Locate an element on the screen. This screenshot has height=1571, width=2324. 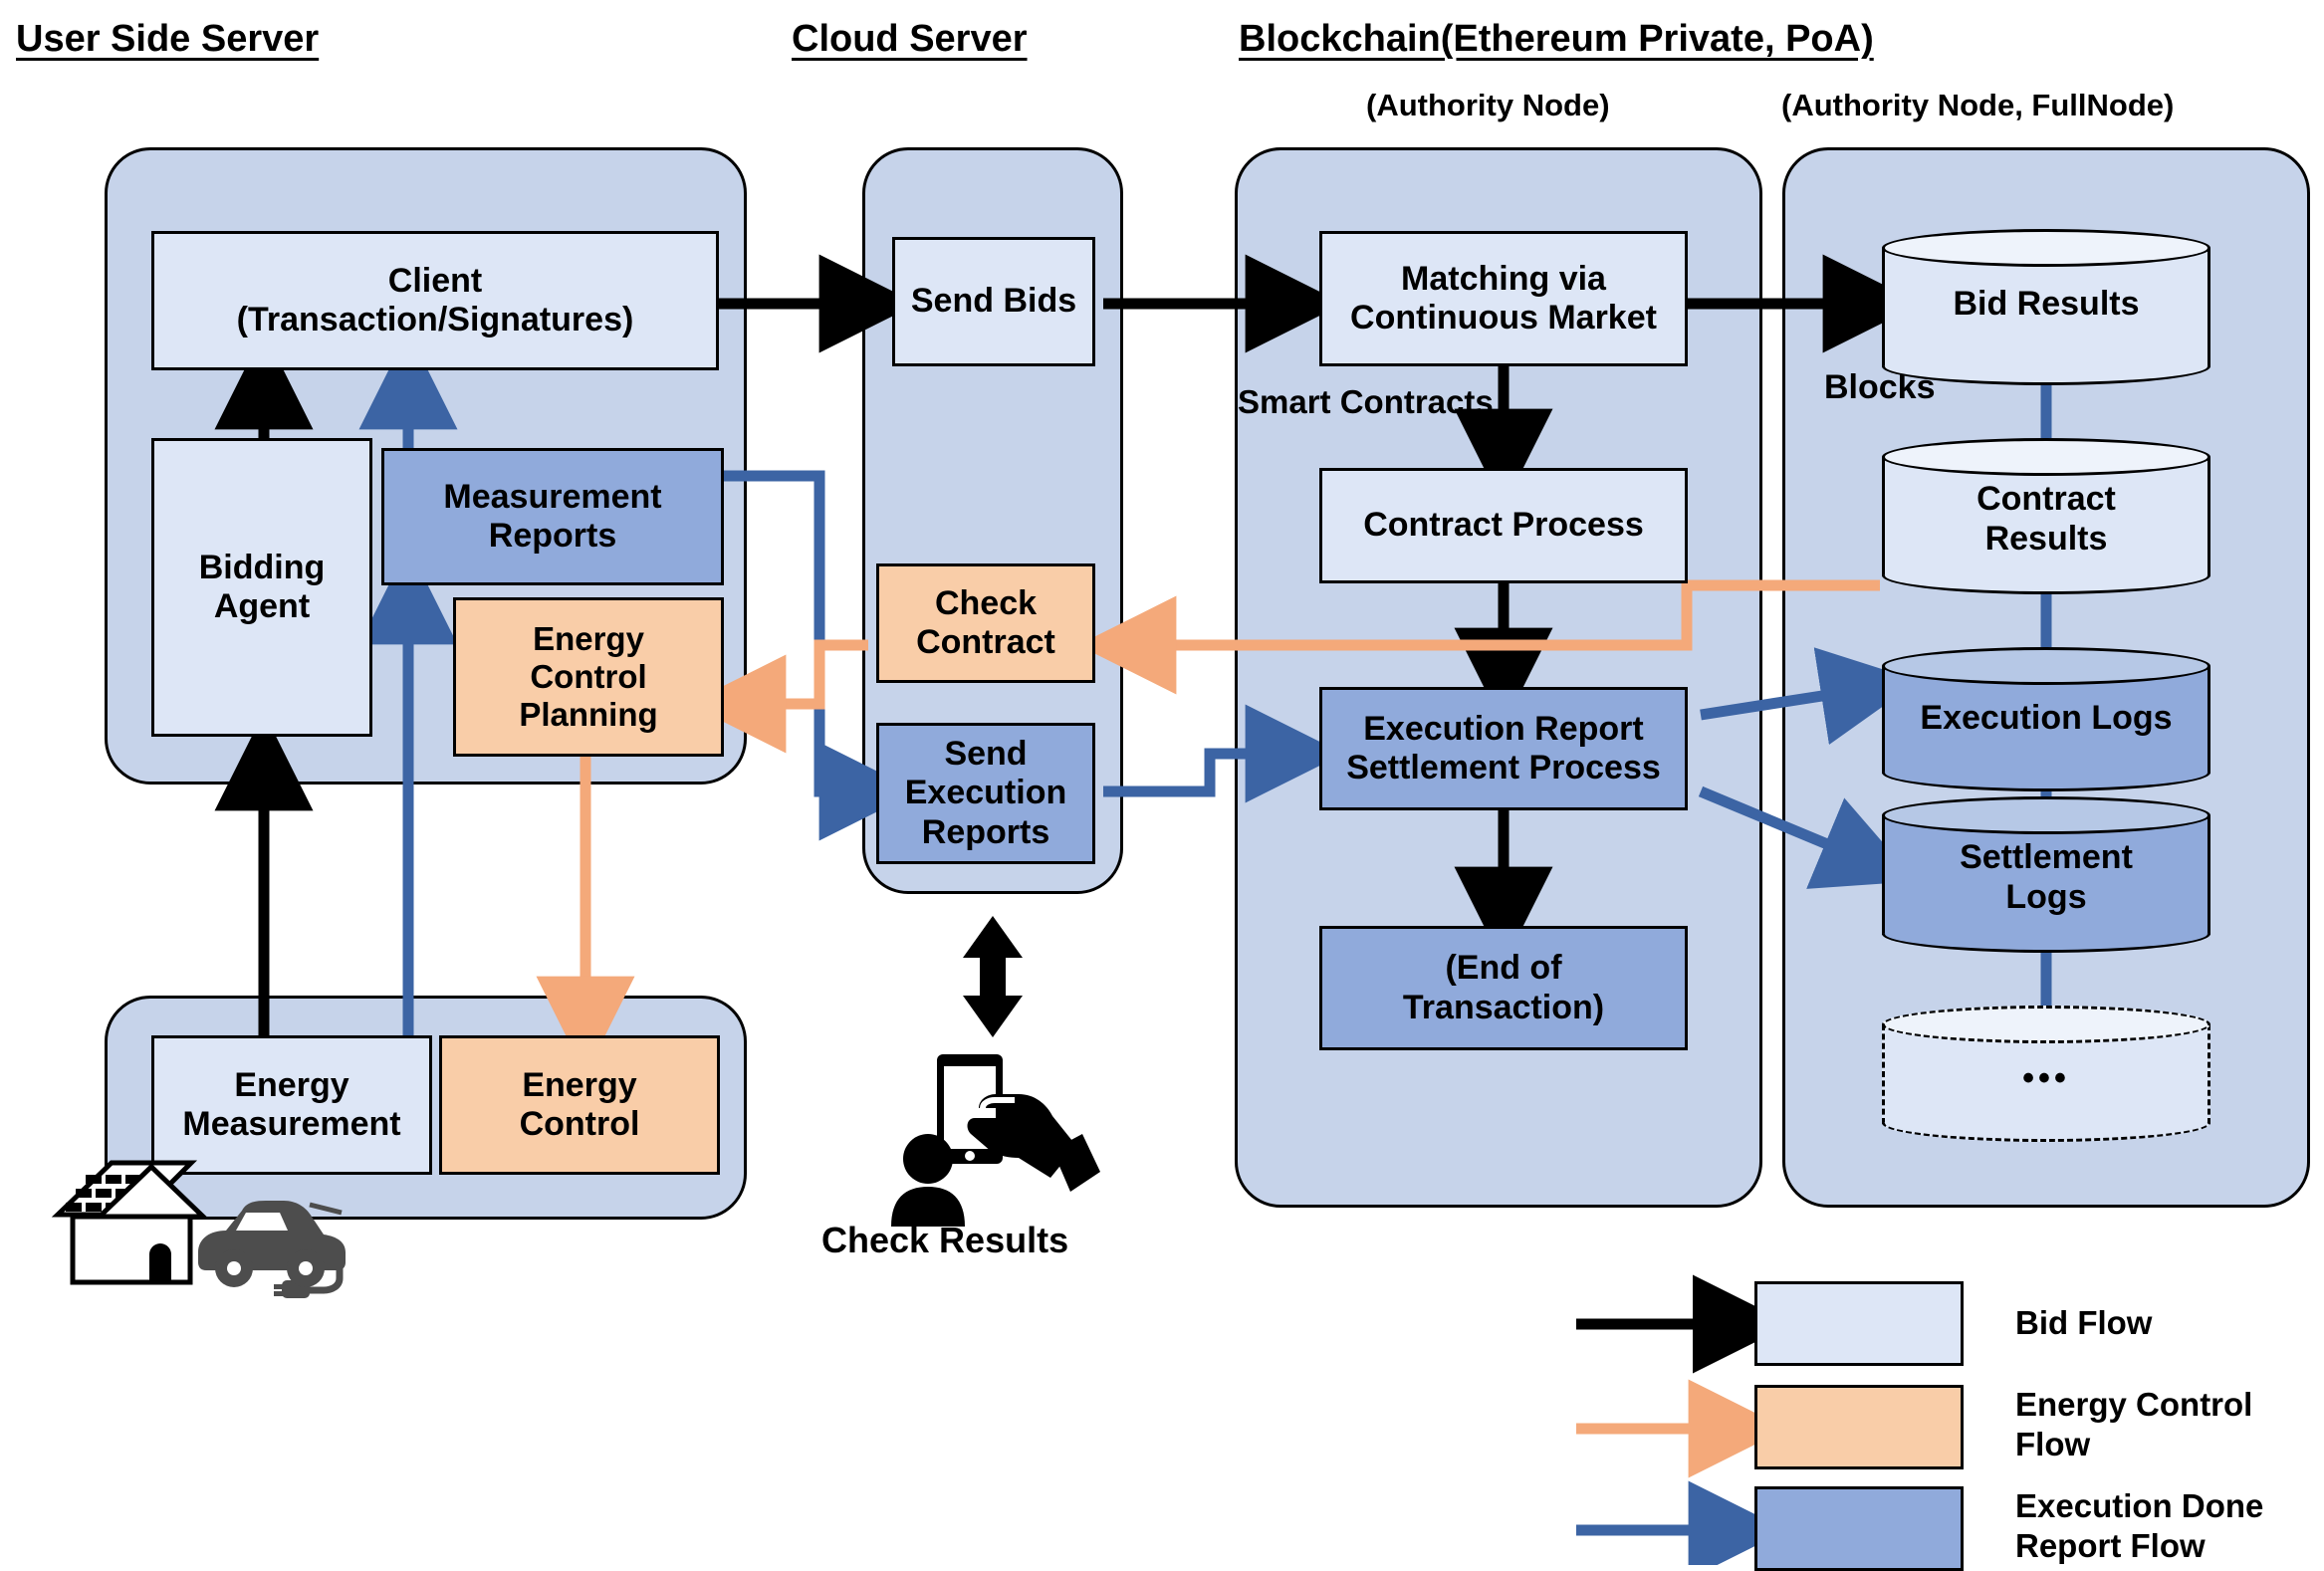
label-check-results: Check Results is located at coordinates (945, 1240).